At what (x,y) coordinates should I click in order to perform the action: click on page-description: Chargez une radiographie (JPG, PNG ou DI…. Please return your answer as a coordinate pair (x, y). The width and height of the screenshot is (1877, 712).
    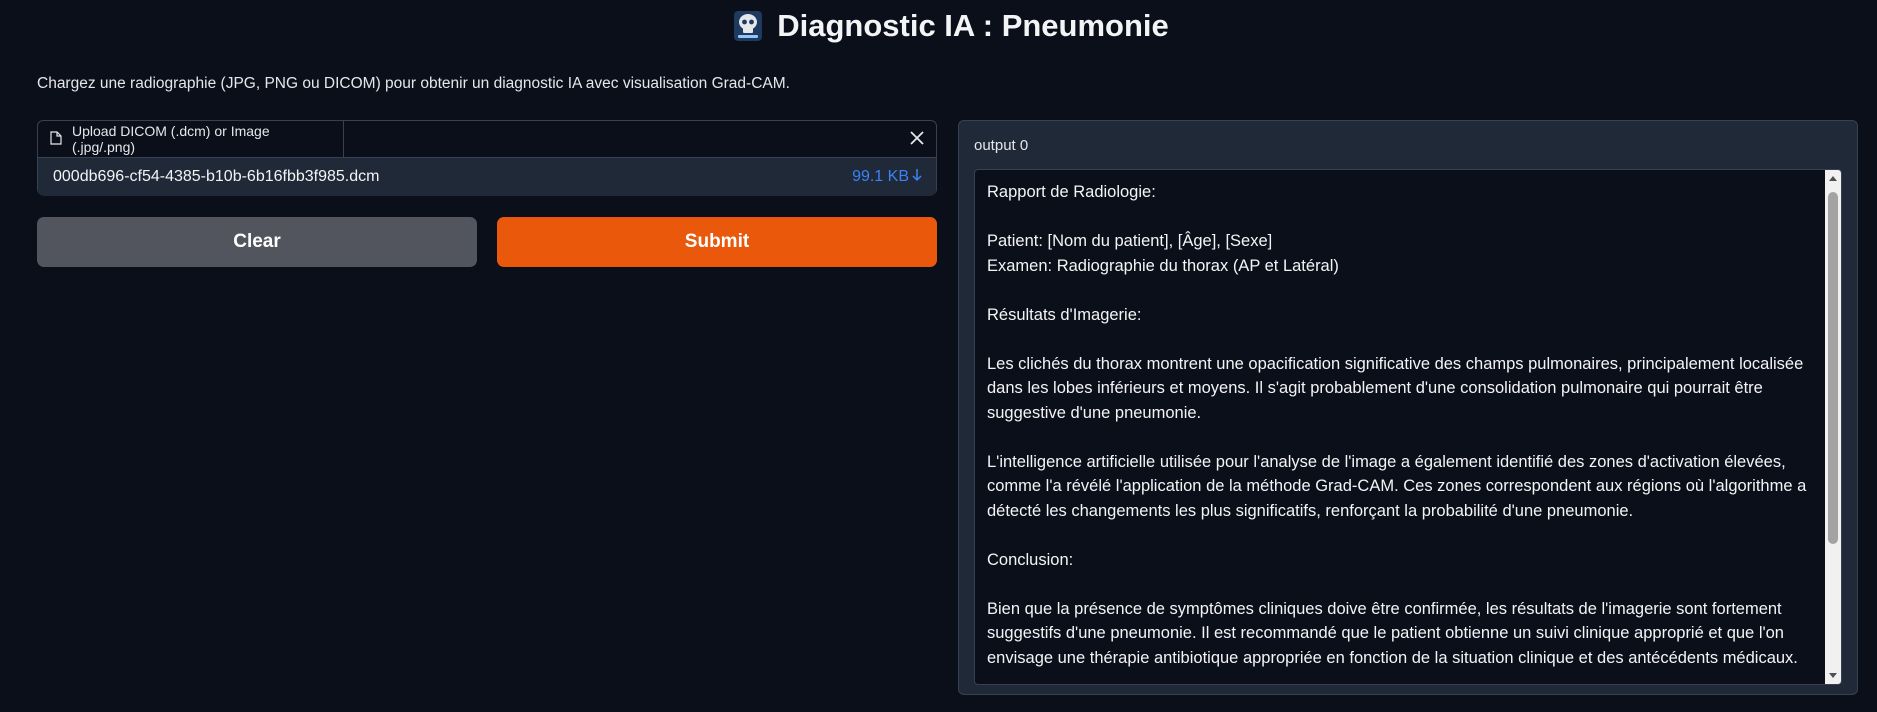
    Looking at the image, I should click on (413, 83).